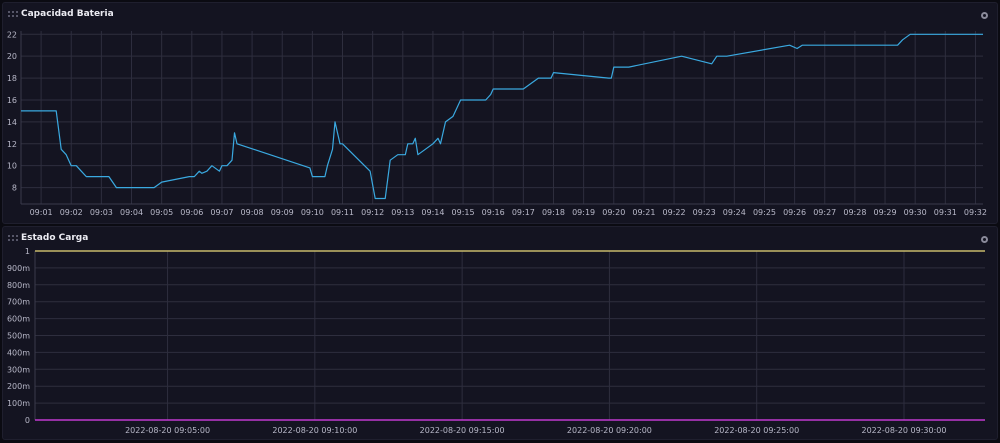 This screenshot has width=1000, height=443. Describe the element at coordinates (432, 212) in the screenshot. I see `x-tick-label: 09:14` at that location.